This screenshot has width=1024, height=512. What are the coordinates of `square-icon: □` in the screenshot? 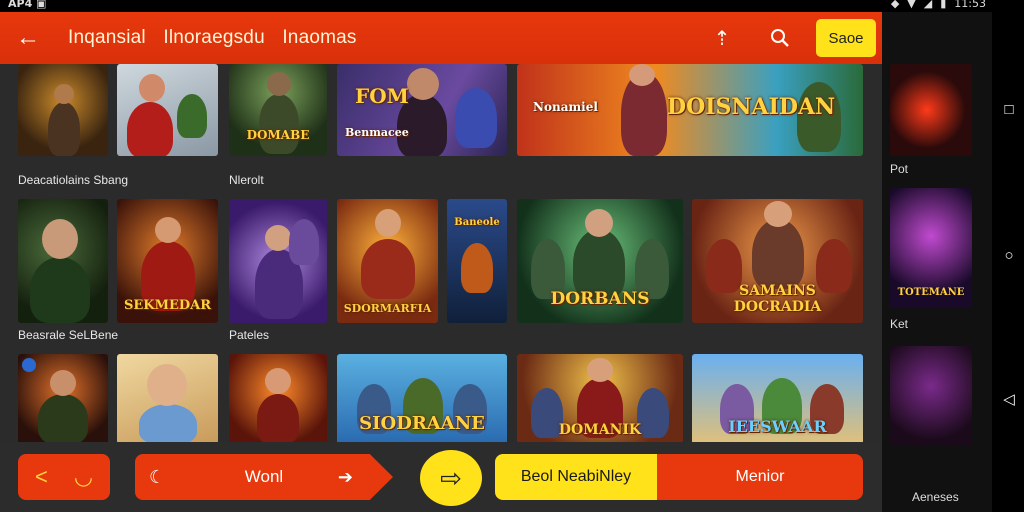 It's located at (1009, 109).